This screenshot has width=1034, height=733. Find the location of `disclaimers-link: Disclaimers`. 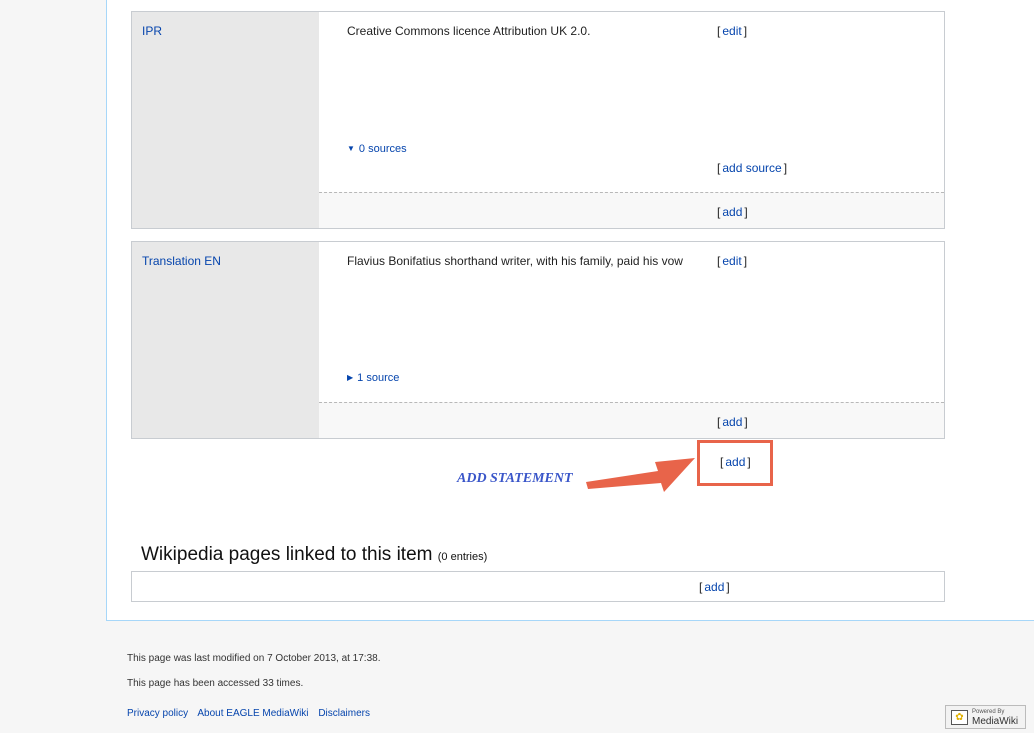

disclaimers-link: Disclaimers is located at coordinates (344, 713).